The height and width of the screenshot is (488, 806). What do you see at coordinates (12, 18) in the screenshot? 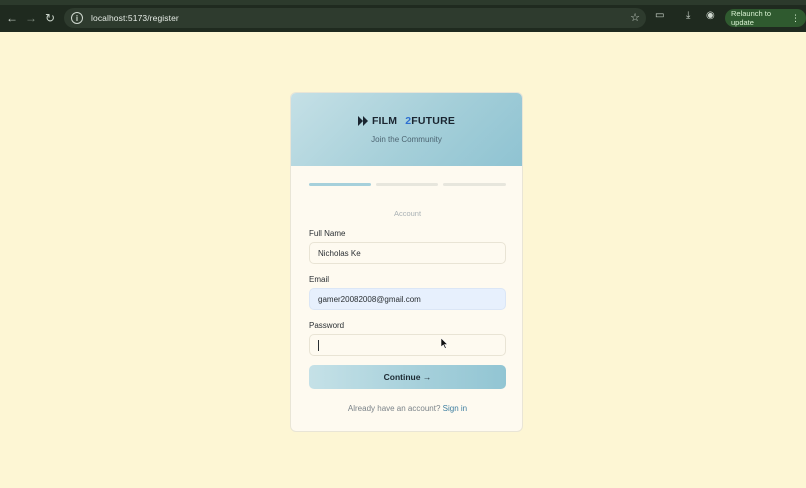
I see `back-icon: ←` at bounding box center [12, 18].